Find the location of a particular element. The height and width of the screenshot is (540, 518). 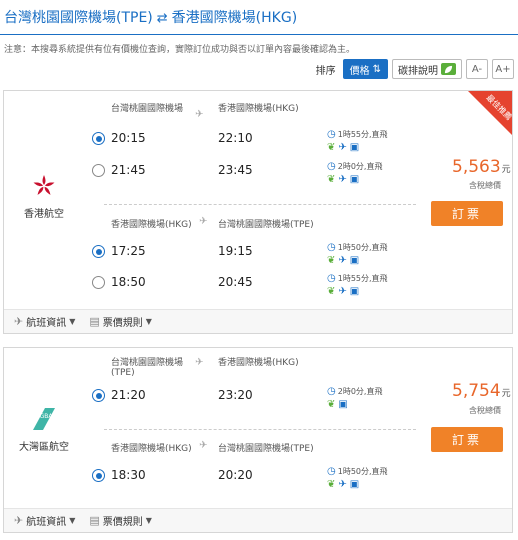

sort-label: 排序 is located at coordinates (325, 71).